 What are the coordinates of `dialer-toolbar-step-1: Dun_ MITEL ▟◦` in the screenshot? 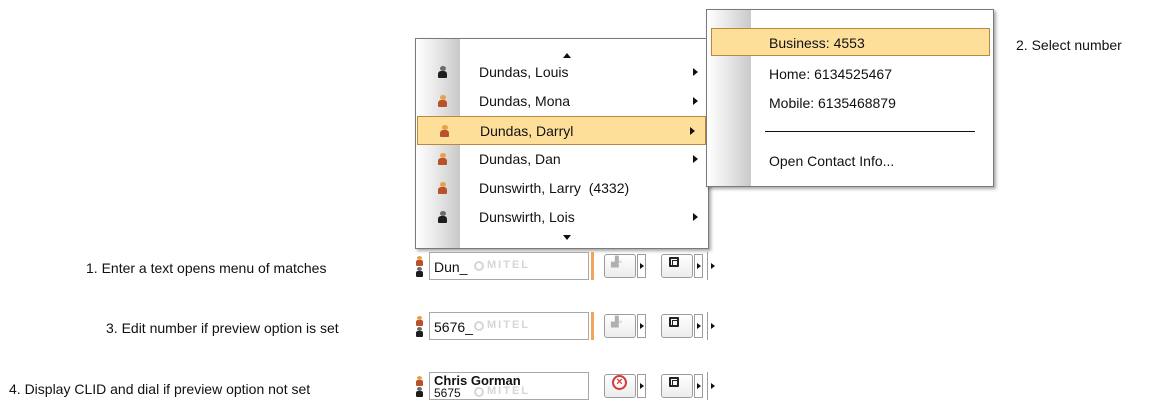 It's located at (580, 266).